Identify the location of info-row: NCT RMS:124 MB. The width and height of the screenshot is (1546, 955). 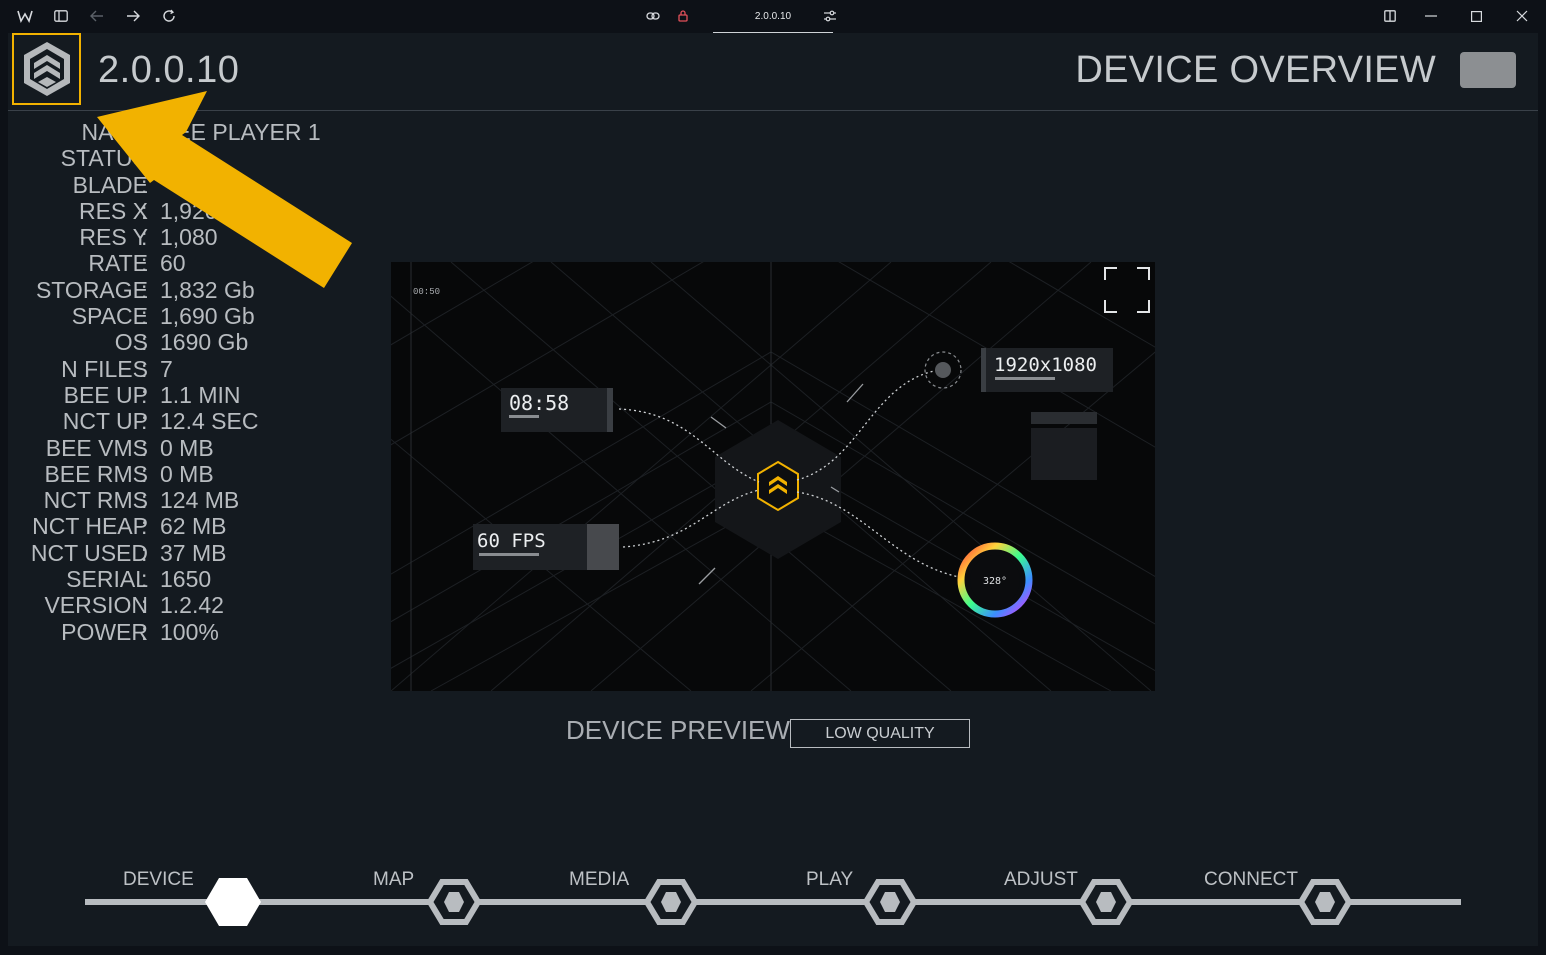
(188, 500).